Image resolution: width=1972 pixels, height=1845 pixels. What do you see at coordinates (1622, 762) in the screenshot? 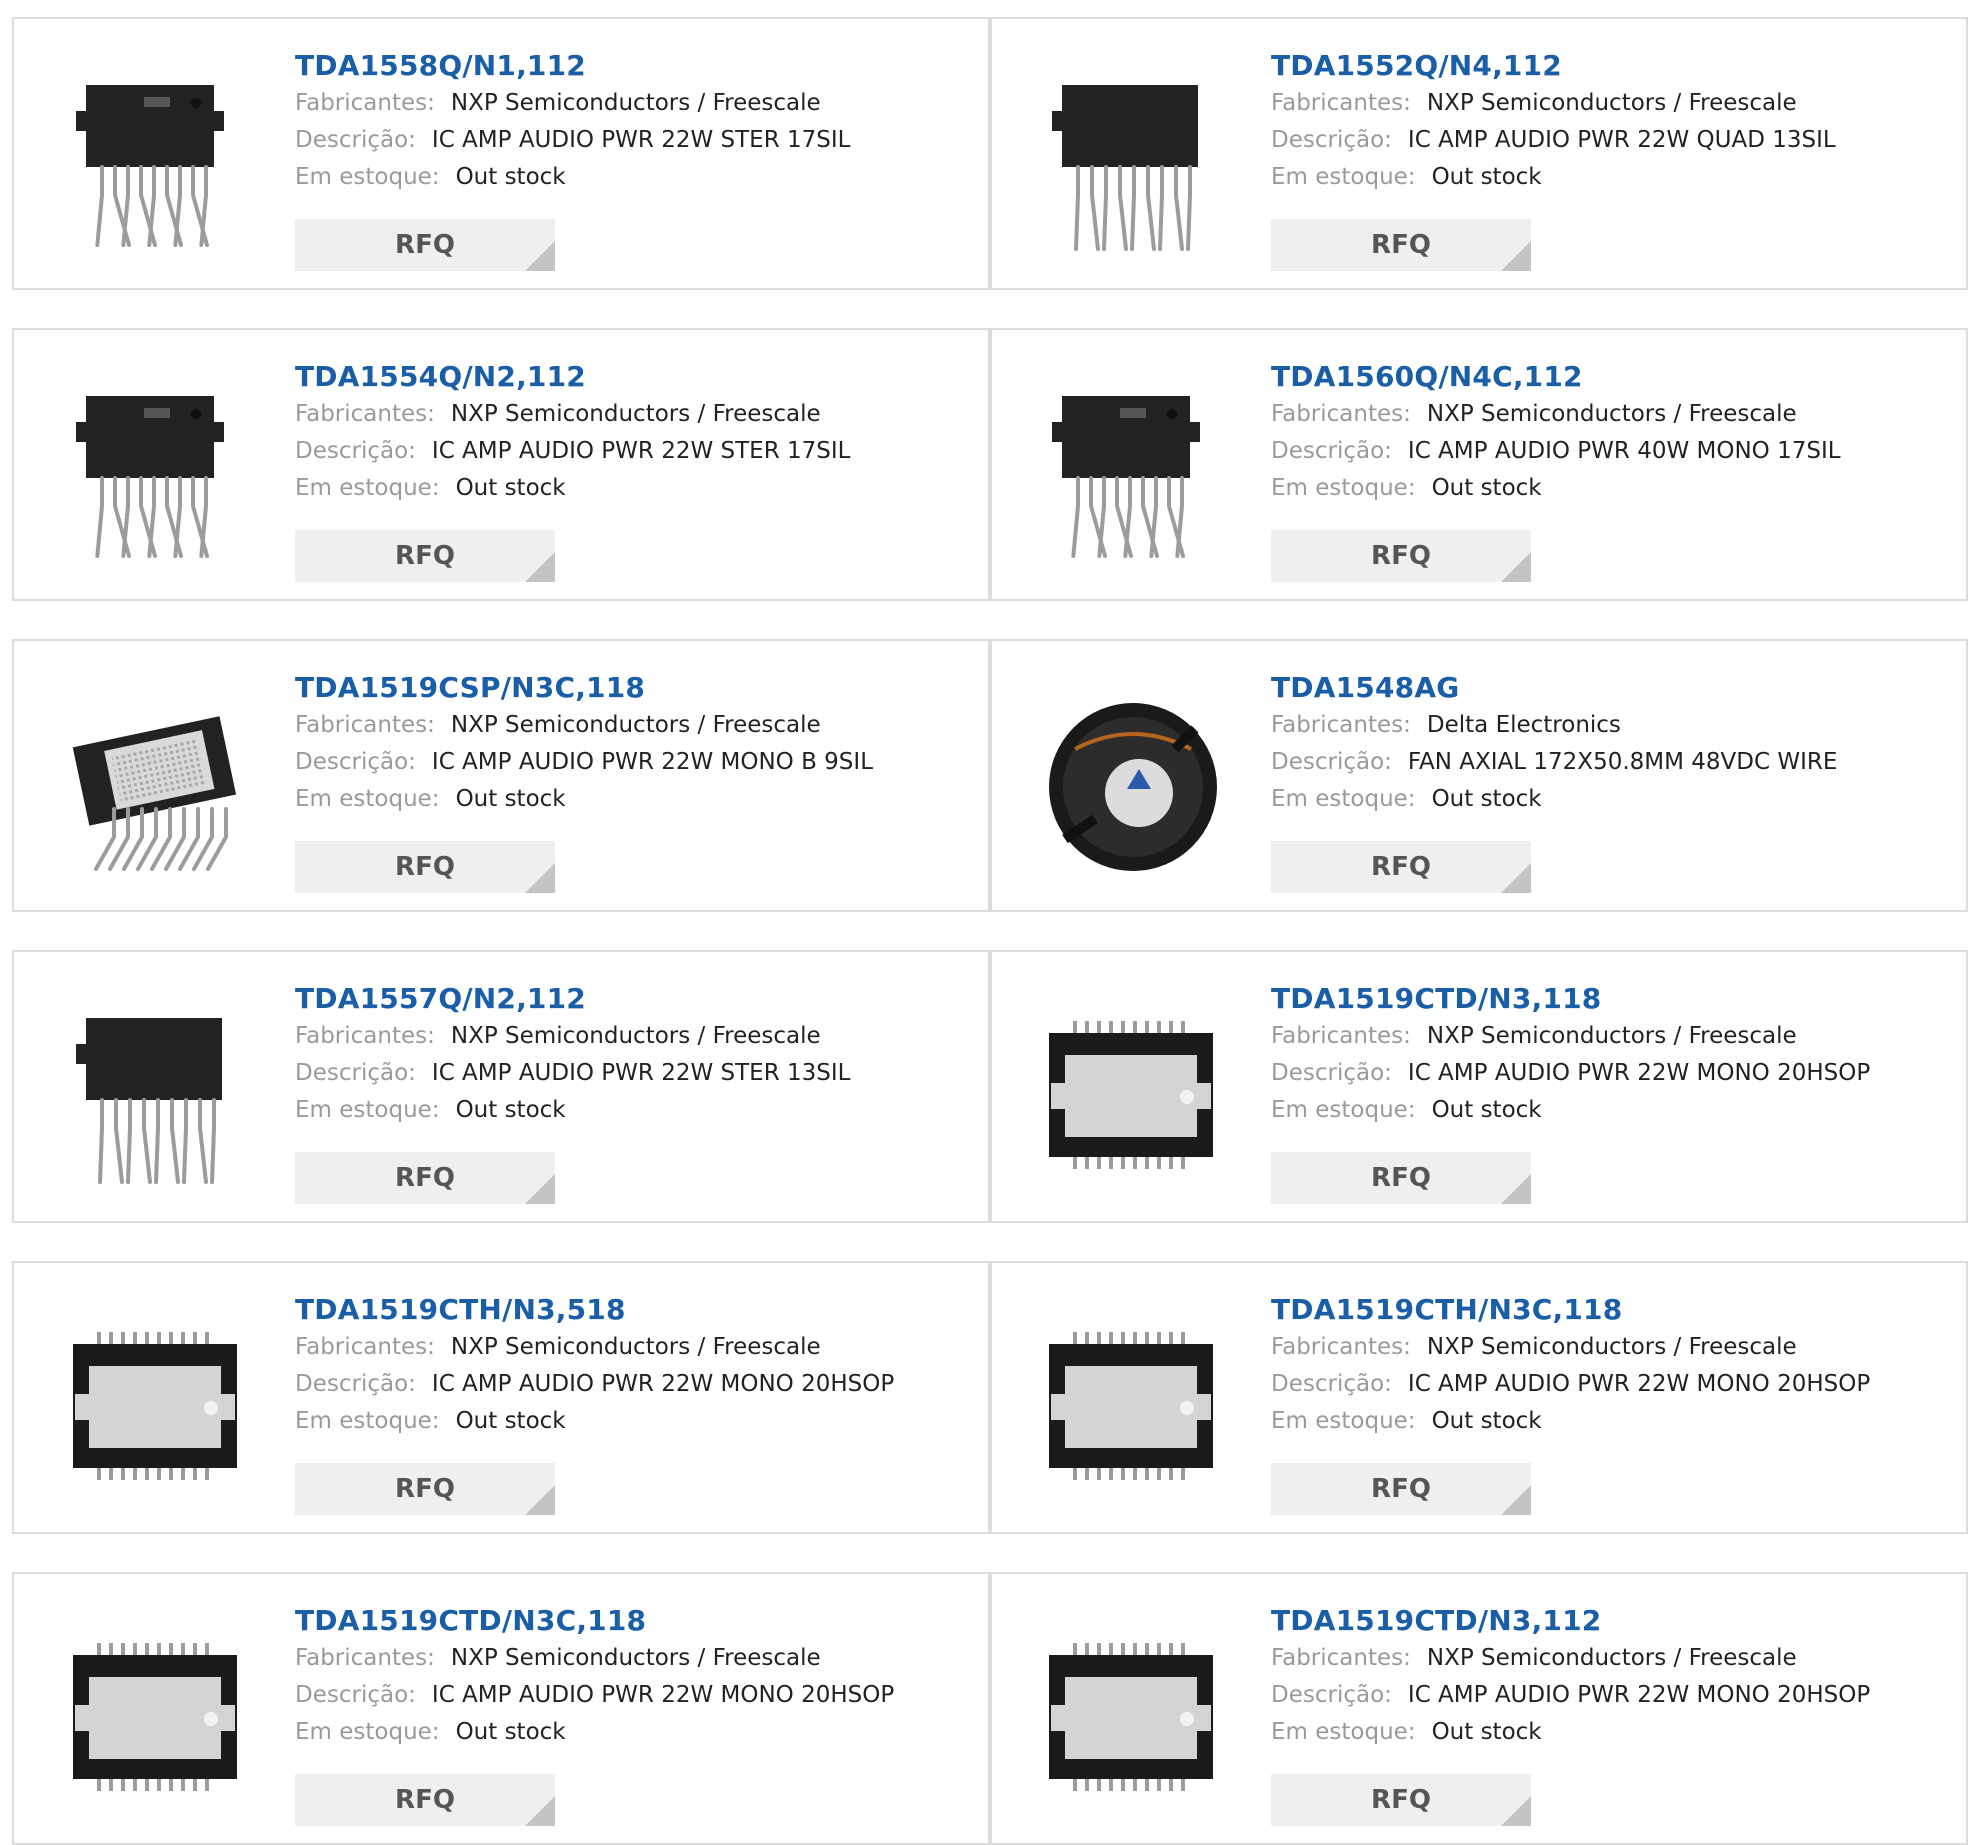
I see `description-value: FAN AXIAL 172X50.8MM 48VDC WIRE` at bounding box center [1622, 762].